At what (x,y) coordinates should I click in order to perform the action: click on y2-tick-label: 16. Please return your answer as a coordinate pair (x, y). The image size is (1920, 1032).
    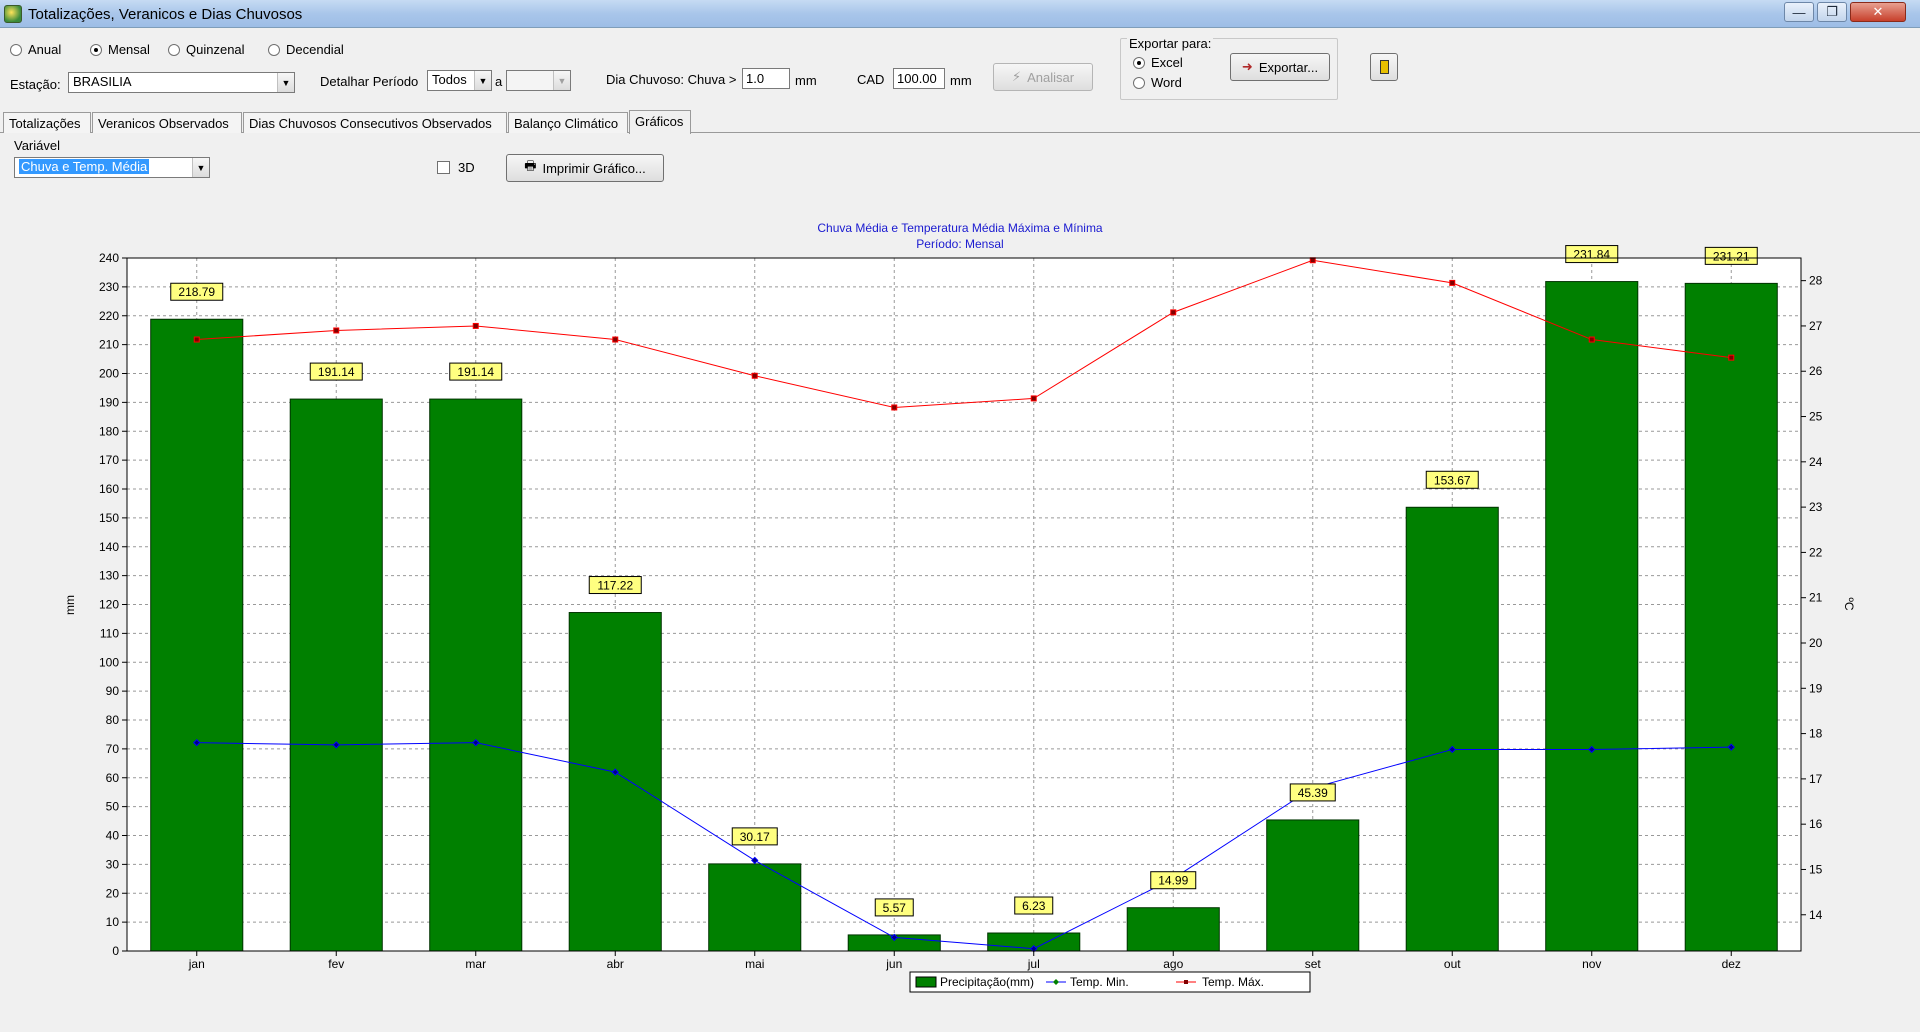
    Looking at the image, I should click on (1816, 824).